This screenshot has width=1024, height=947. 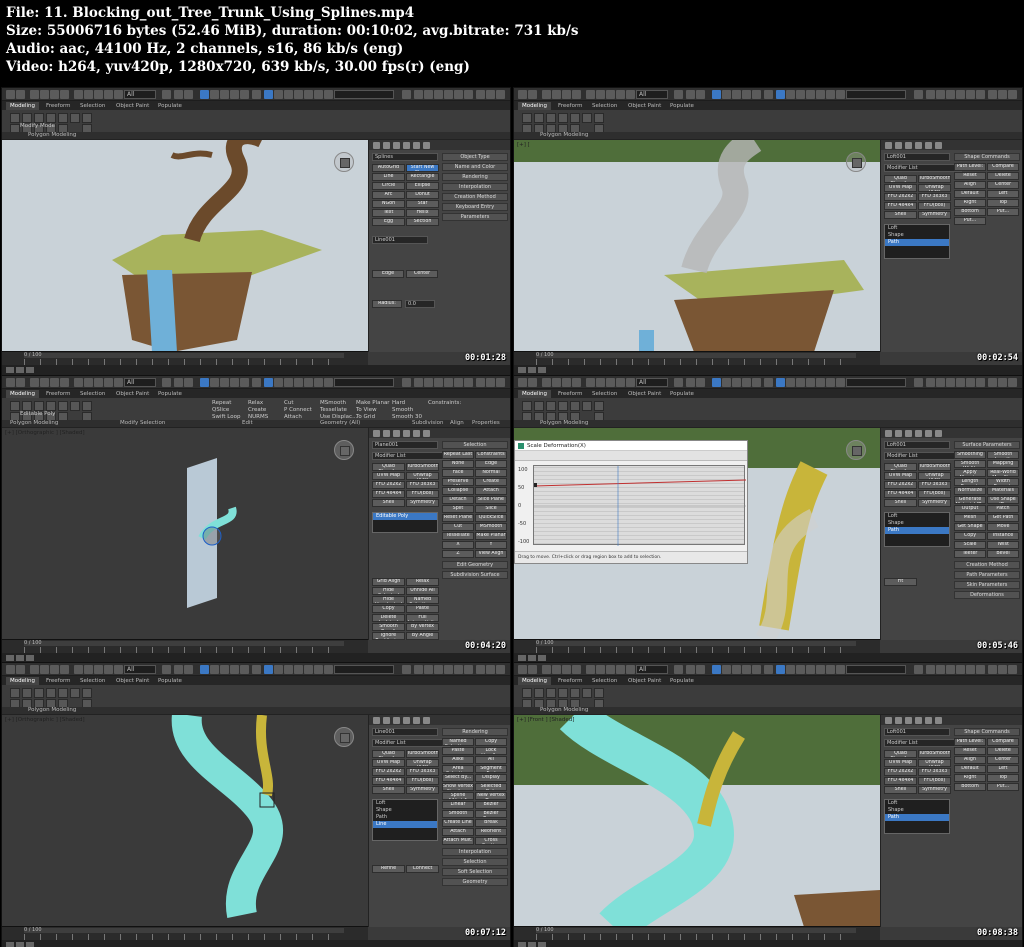 What do you see at coordinates (475, 217) in the screenshot?
I see `panel-rollout: Parameters` at bounding box center [475, 217].